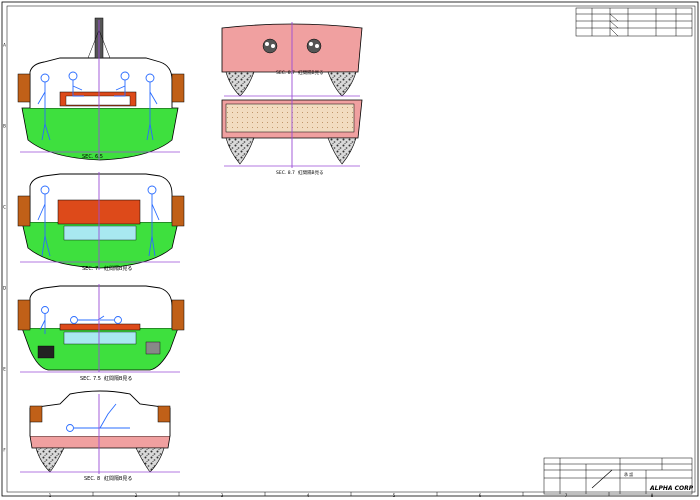 The image size is (700, 500). I want to click on zone-number: 5, so click(394, 495).